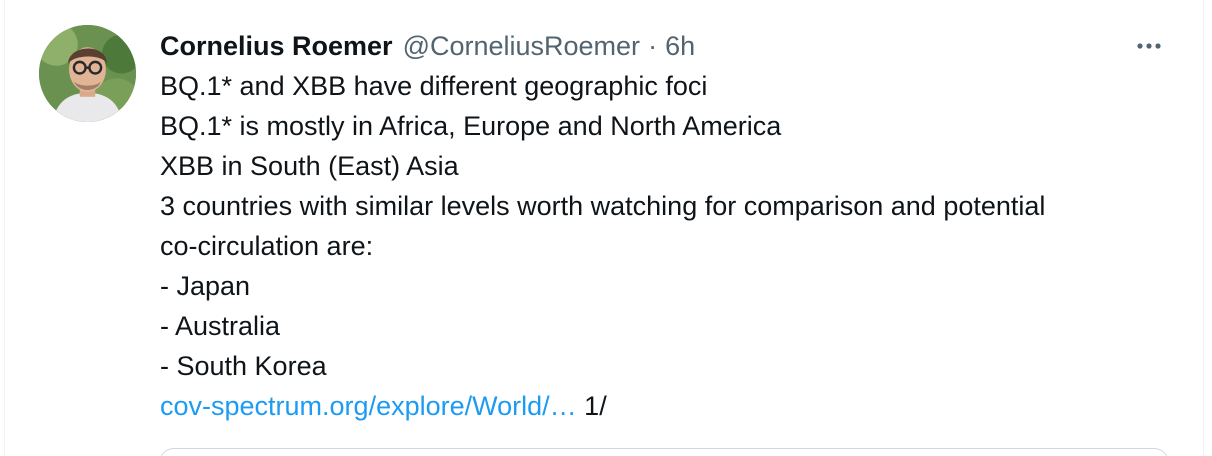 This screenshot has height=456, width=1212. What do you see at coordinates (267, 246) in the screenshot?
I see `tweet-text-line: co-circulation are:` at bounding box center [267, 246].